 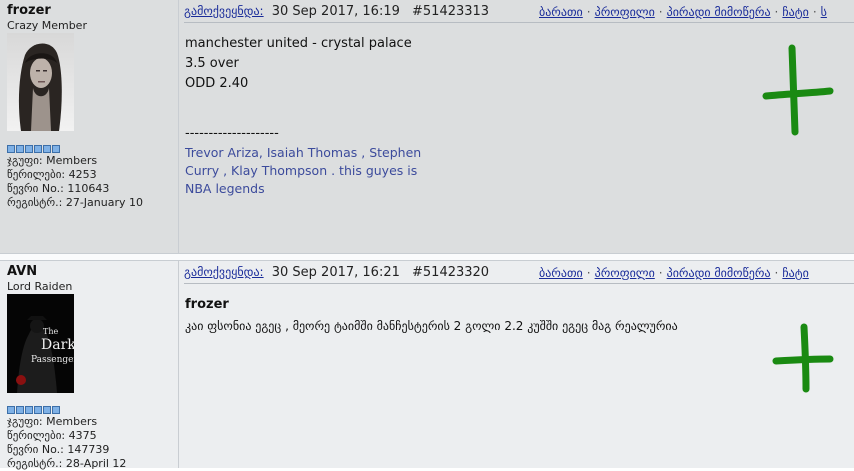 I want to click on author-rank: Crazy Member, so click(x=47, y=25).